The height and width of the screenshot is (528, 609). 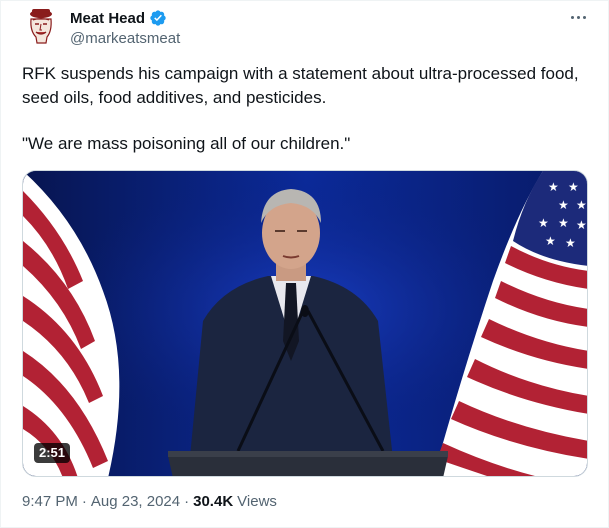 I want to click on more-options-button, so click(x=578, y=17).